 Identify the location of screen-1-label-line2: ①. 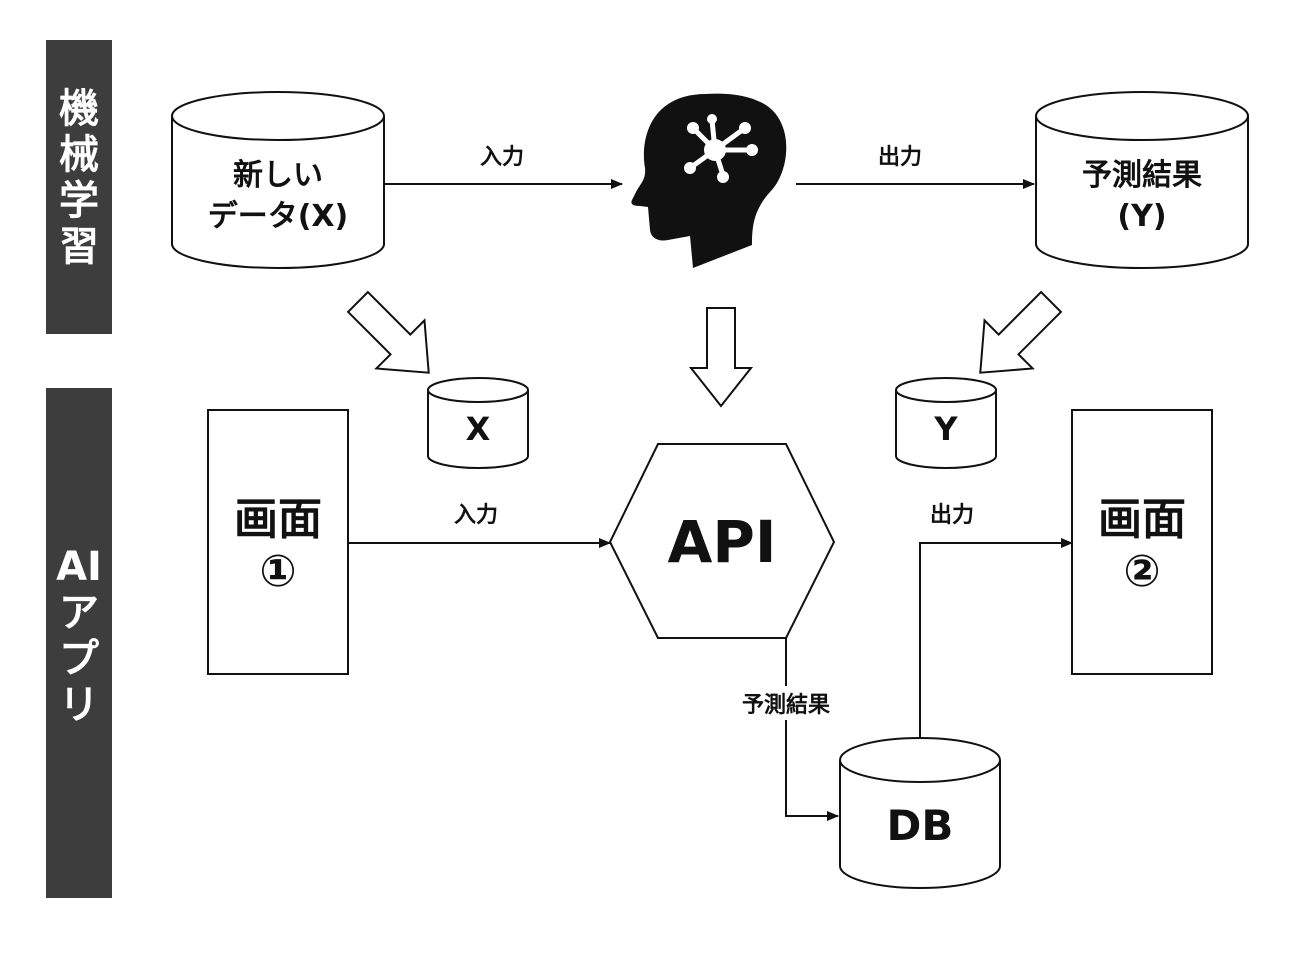
(277, 571).